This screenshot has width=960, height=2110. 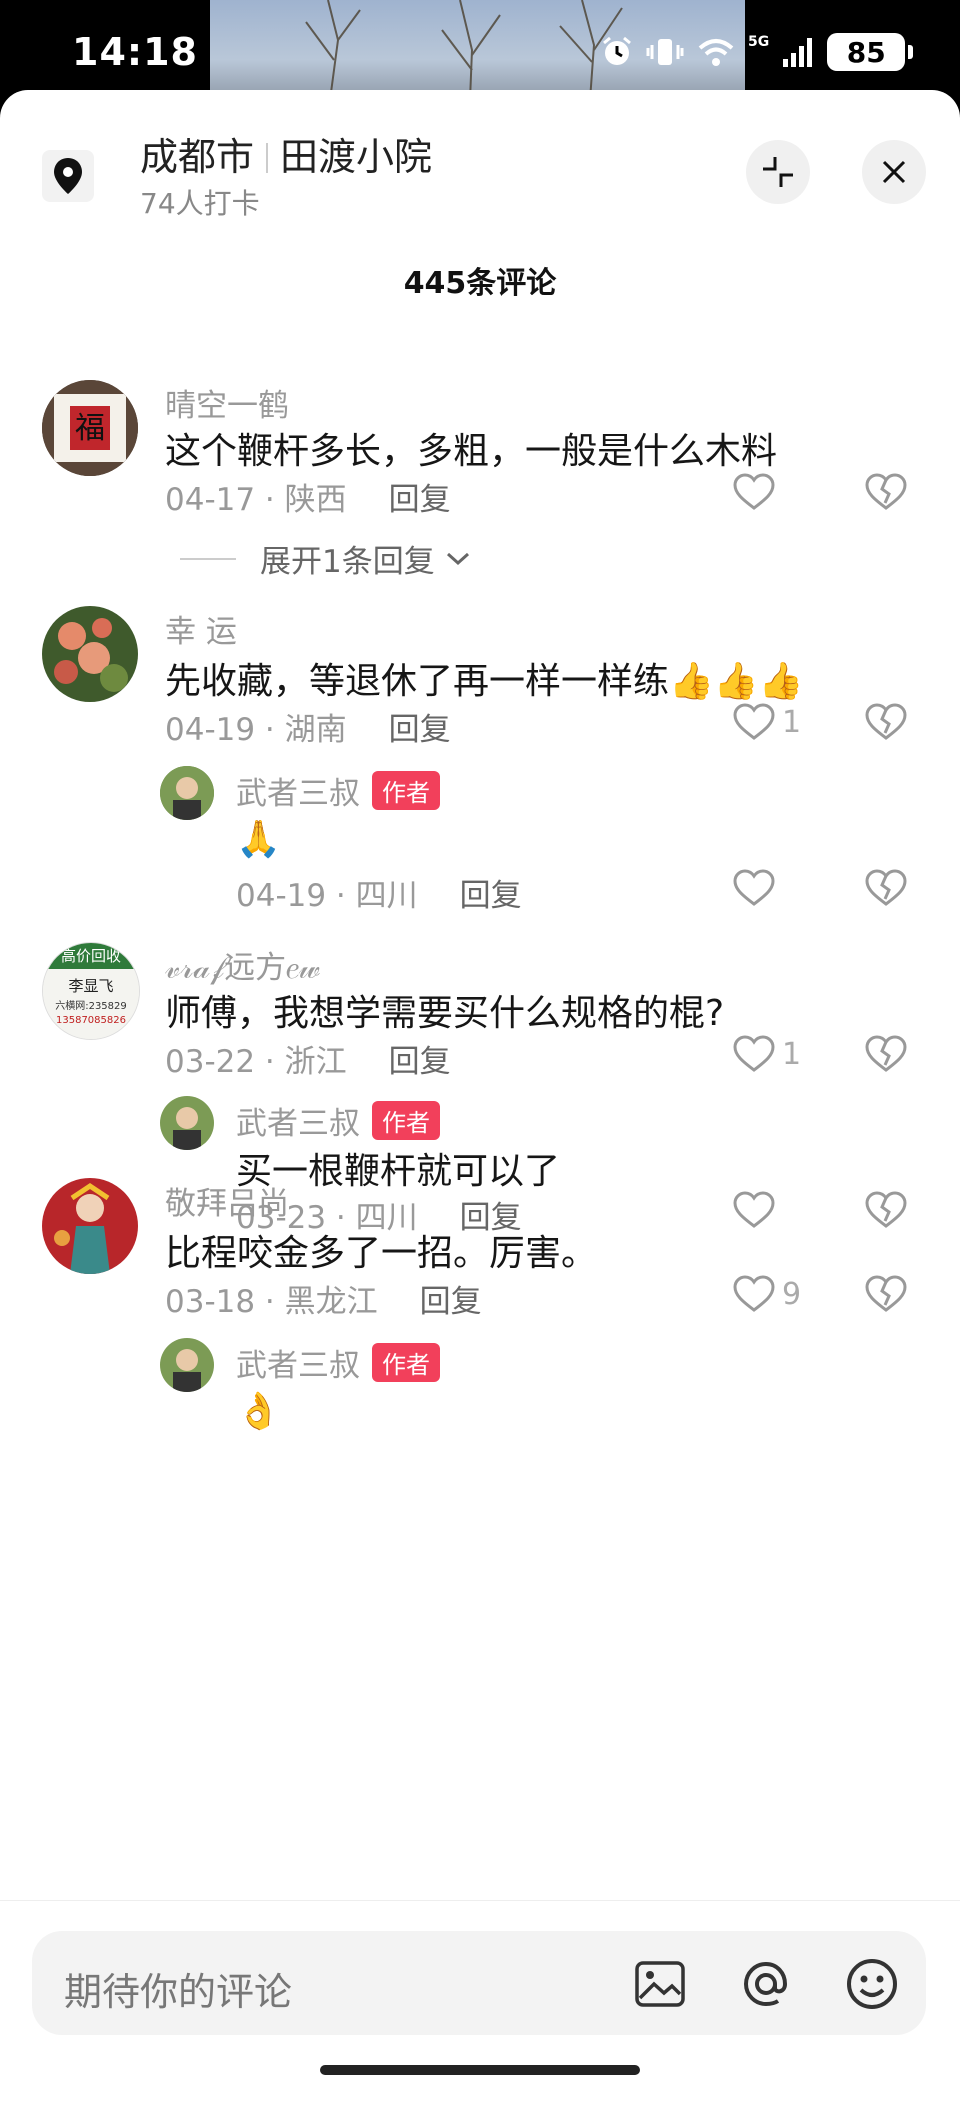 I want to click on avatar-text: 李显飞, so click(x=90, y=986).